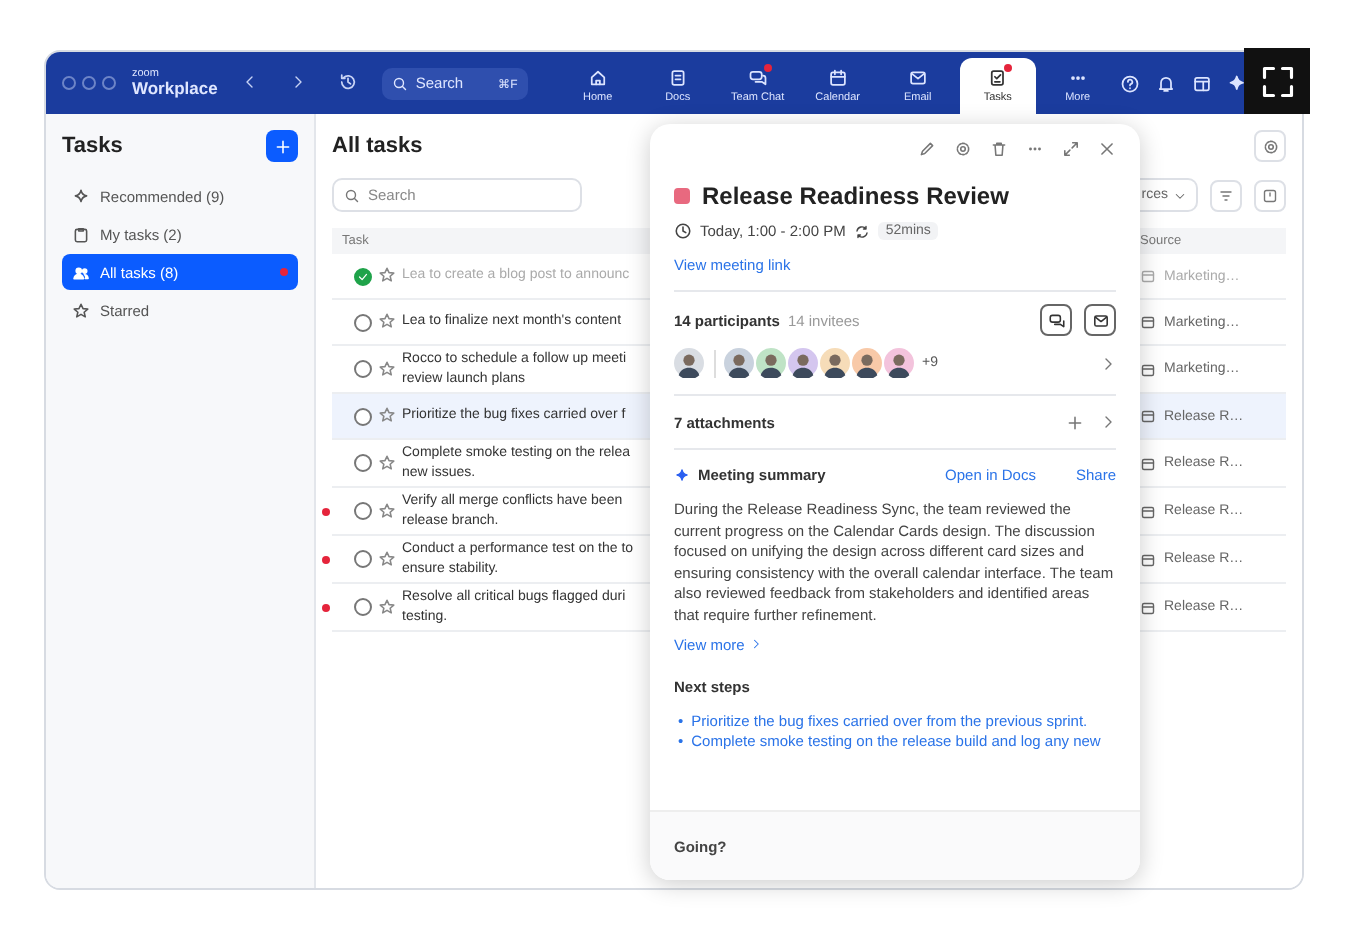 This screenshot has width=1360, height=934. I want to click on page-title: All tasks, so click(377, 146).